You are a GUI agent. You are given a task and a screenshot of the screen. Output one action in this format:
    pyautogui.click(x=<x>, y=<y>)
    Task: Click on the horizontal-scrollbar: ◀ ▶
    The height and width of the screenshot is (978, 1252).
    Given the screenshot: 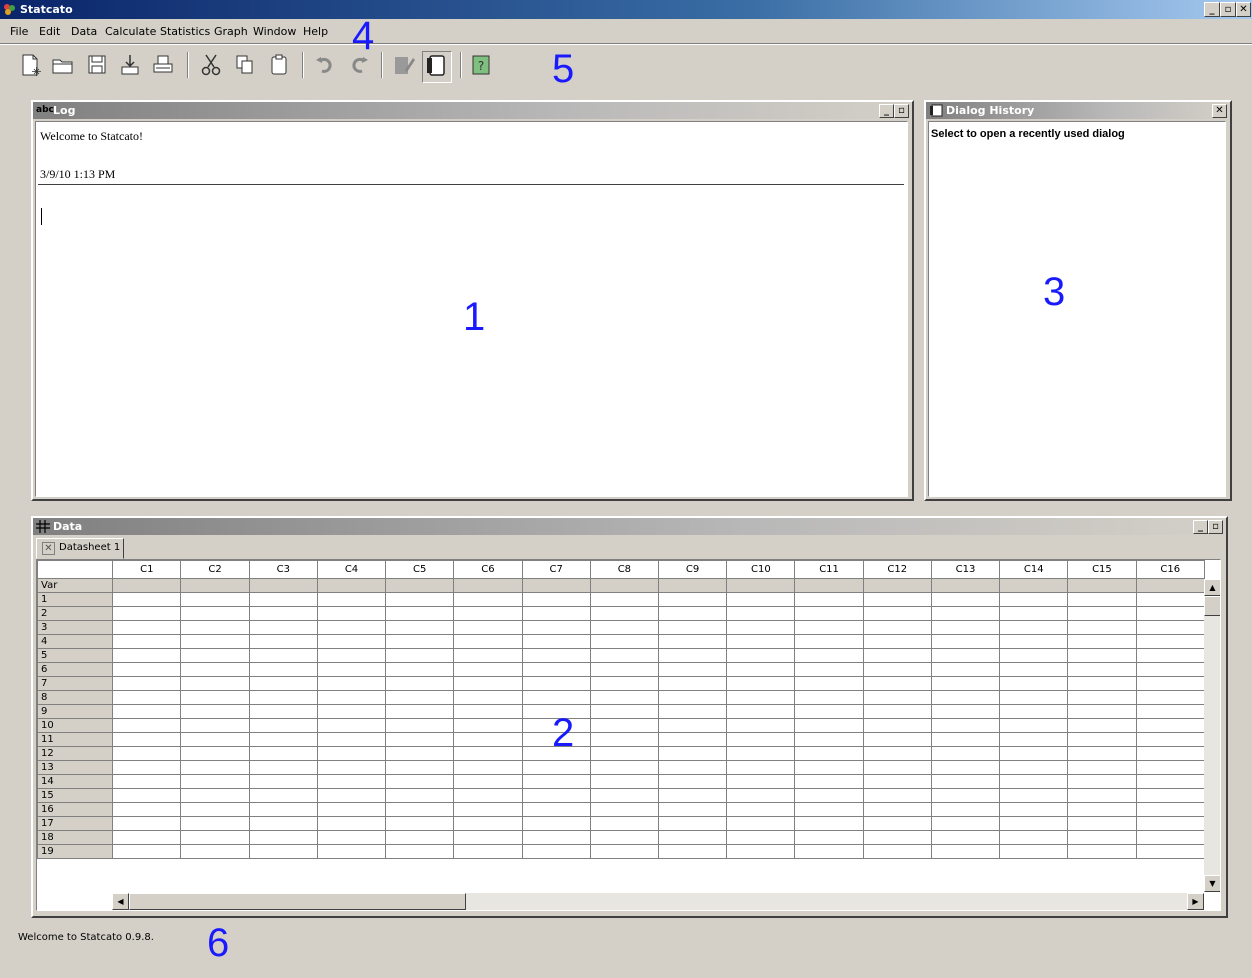 What is the action you would take?
    pyautogui.click(x=658, y=901)
    